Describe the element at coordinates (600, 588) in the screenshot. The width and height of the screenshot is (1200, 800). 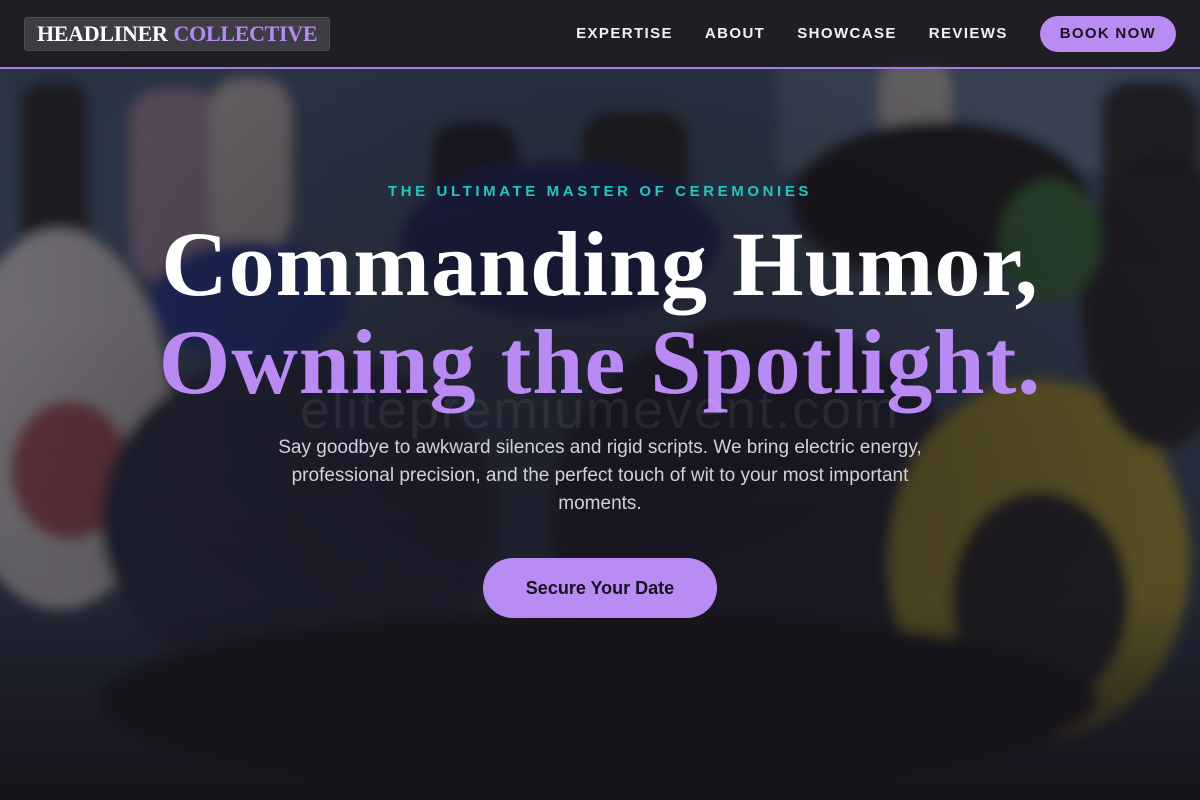
I see `secure-date-button: Secure Your Date` at that location.